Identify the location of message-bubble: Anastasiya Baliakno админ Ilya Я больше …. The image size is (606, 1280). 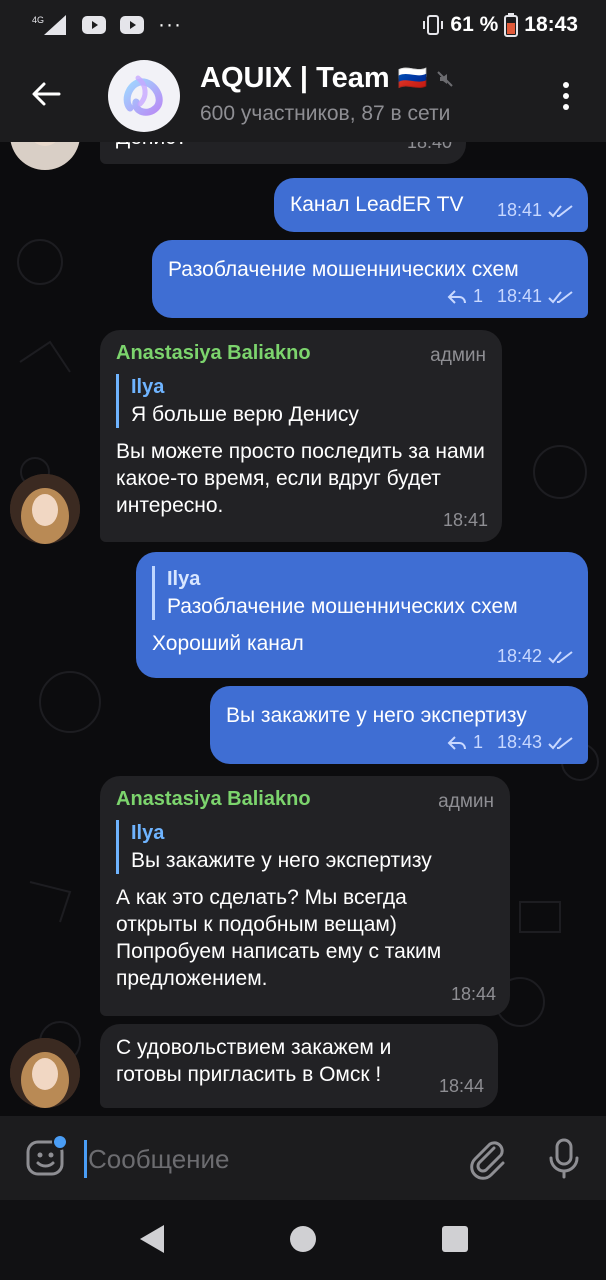
(301, 436).